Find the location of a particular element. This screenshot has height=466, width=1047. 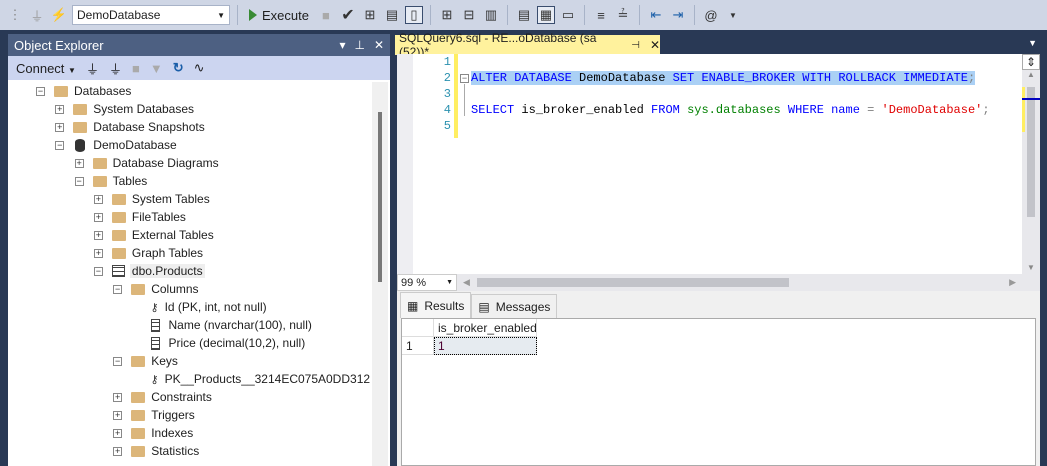

results-to-grid-icon: ▦ is located at coordinates (545, 15).